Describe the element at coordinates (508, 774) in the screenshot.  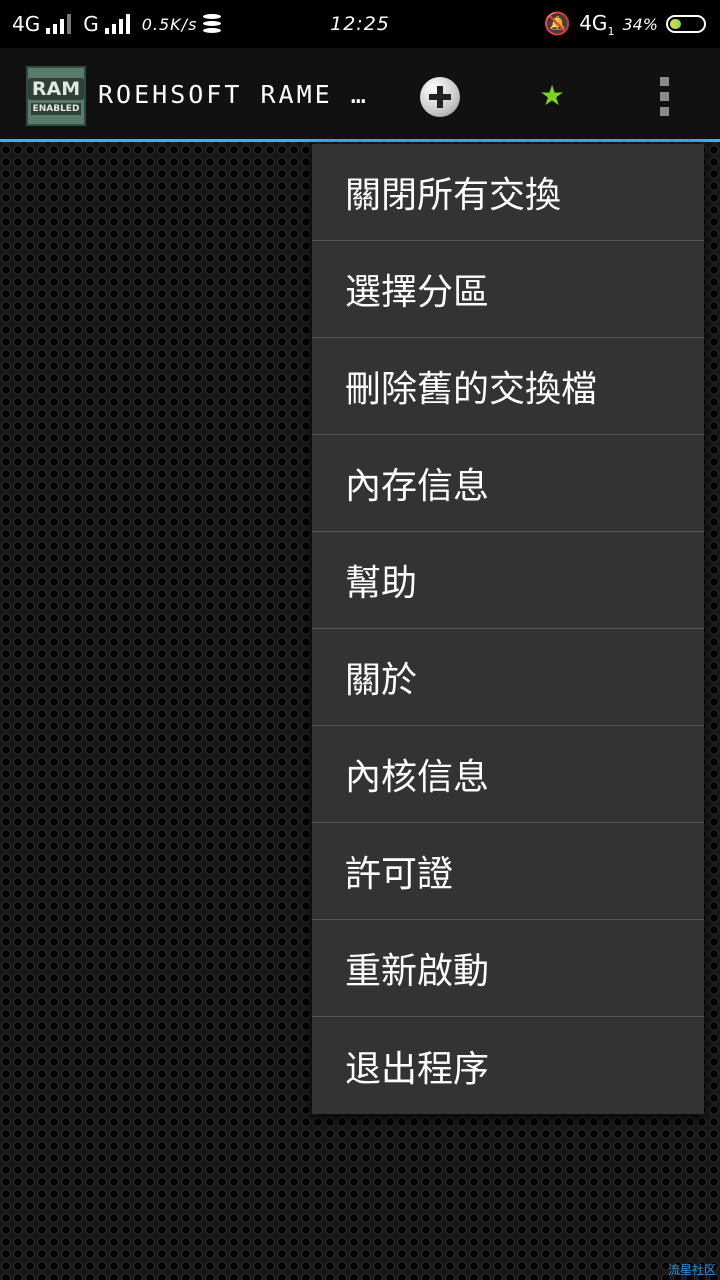
I see `menu-item-kernel-info: 內核信息` at that location.